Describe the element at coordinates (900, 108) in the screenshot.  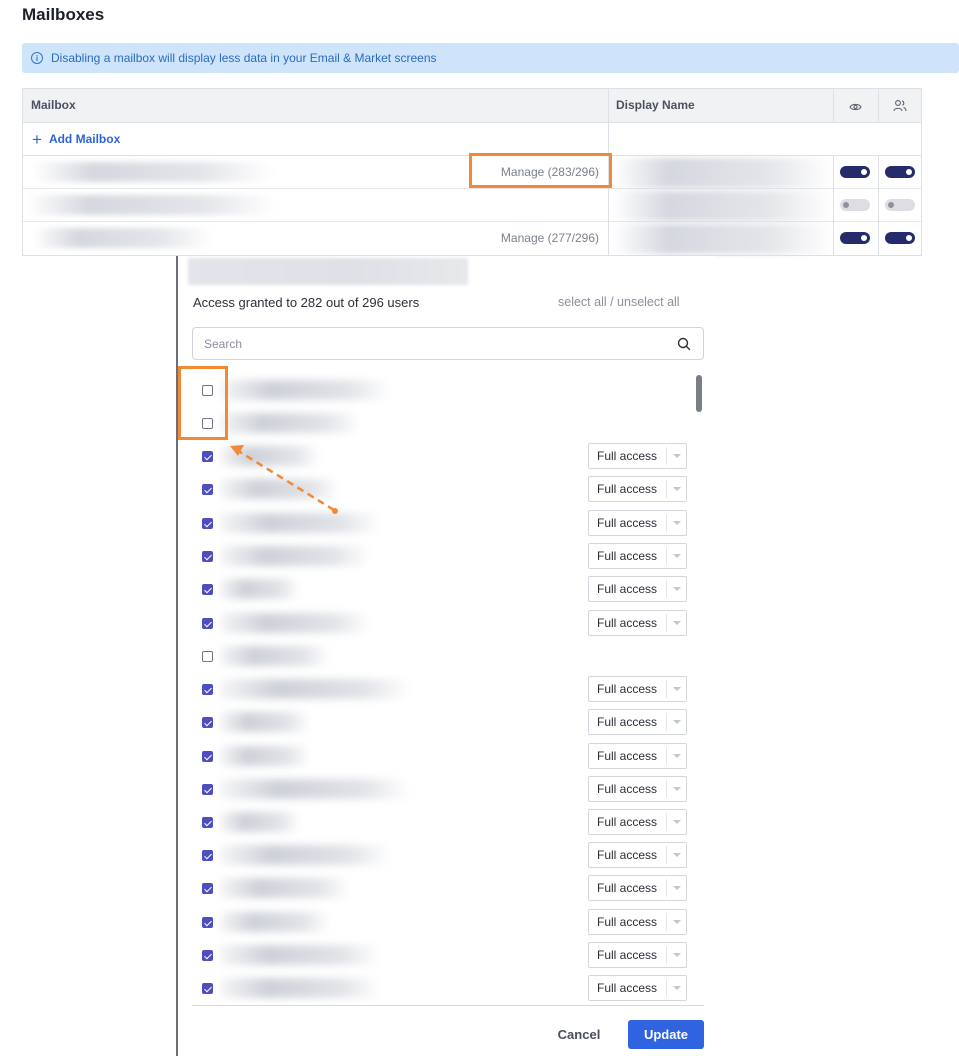
I see `users-icon` at that location.